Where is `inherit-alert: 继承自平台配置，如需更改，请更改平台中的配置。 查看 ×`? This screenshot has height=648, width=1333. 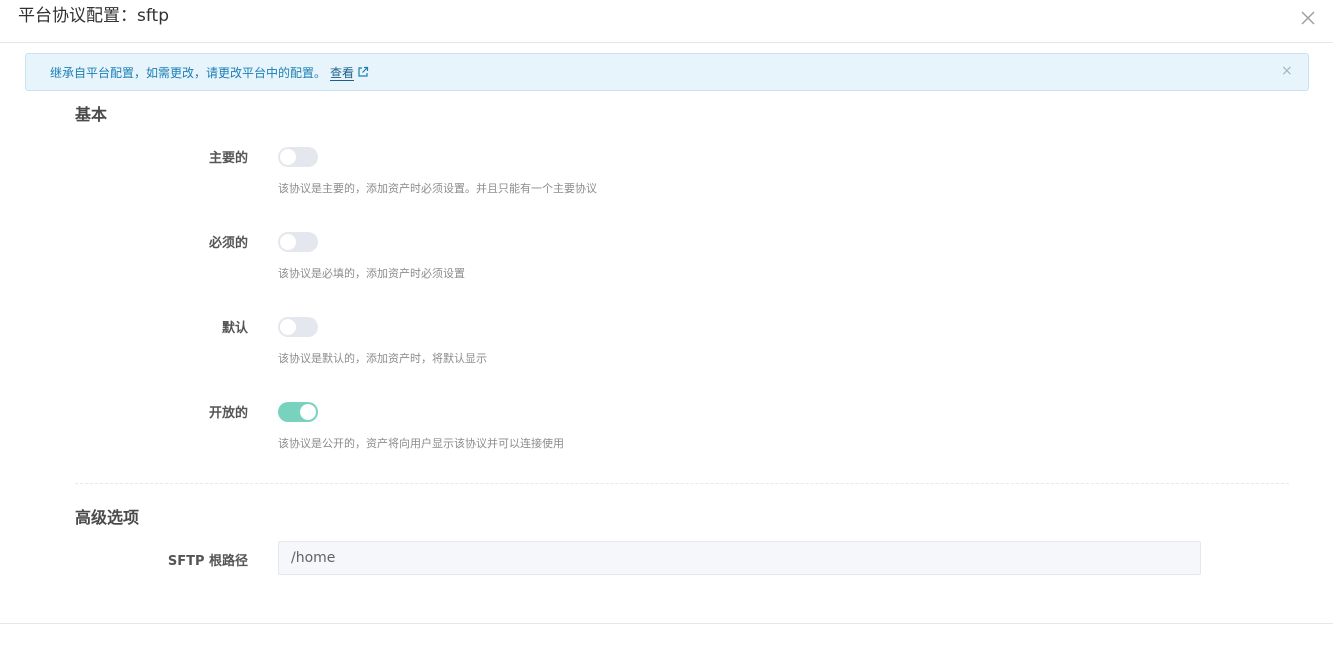 inherit-alert: 继承自平台配置，如需更改，请更改平台中的配置。 查看 × is located at coordinates (667, 72).